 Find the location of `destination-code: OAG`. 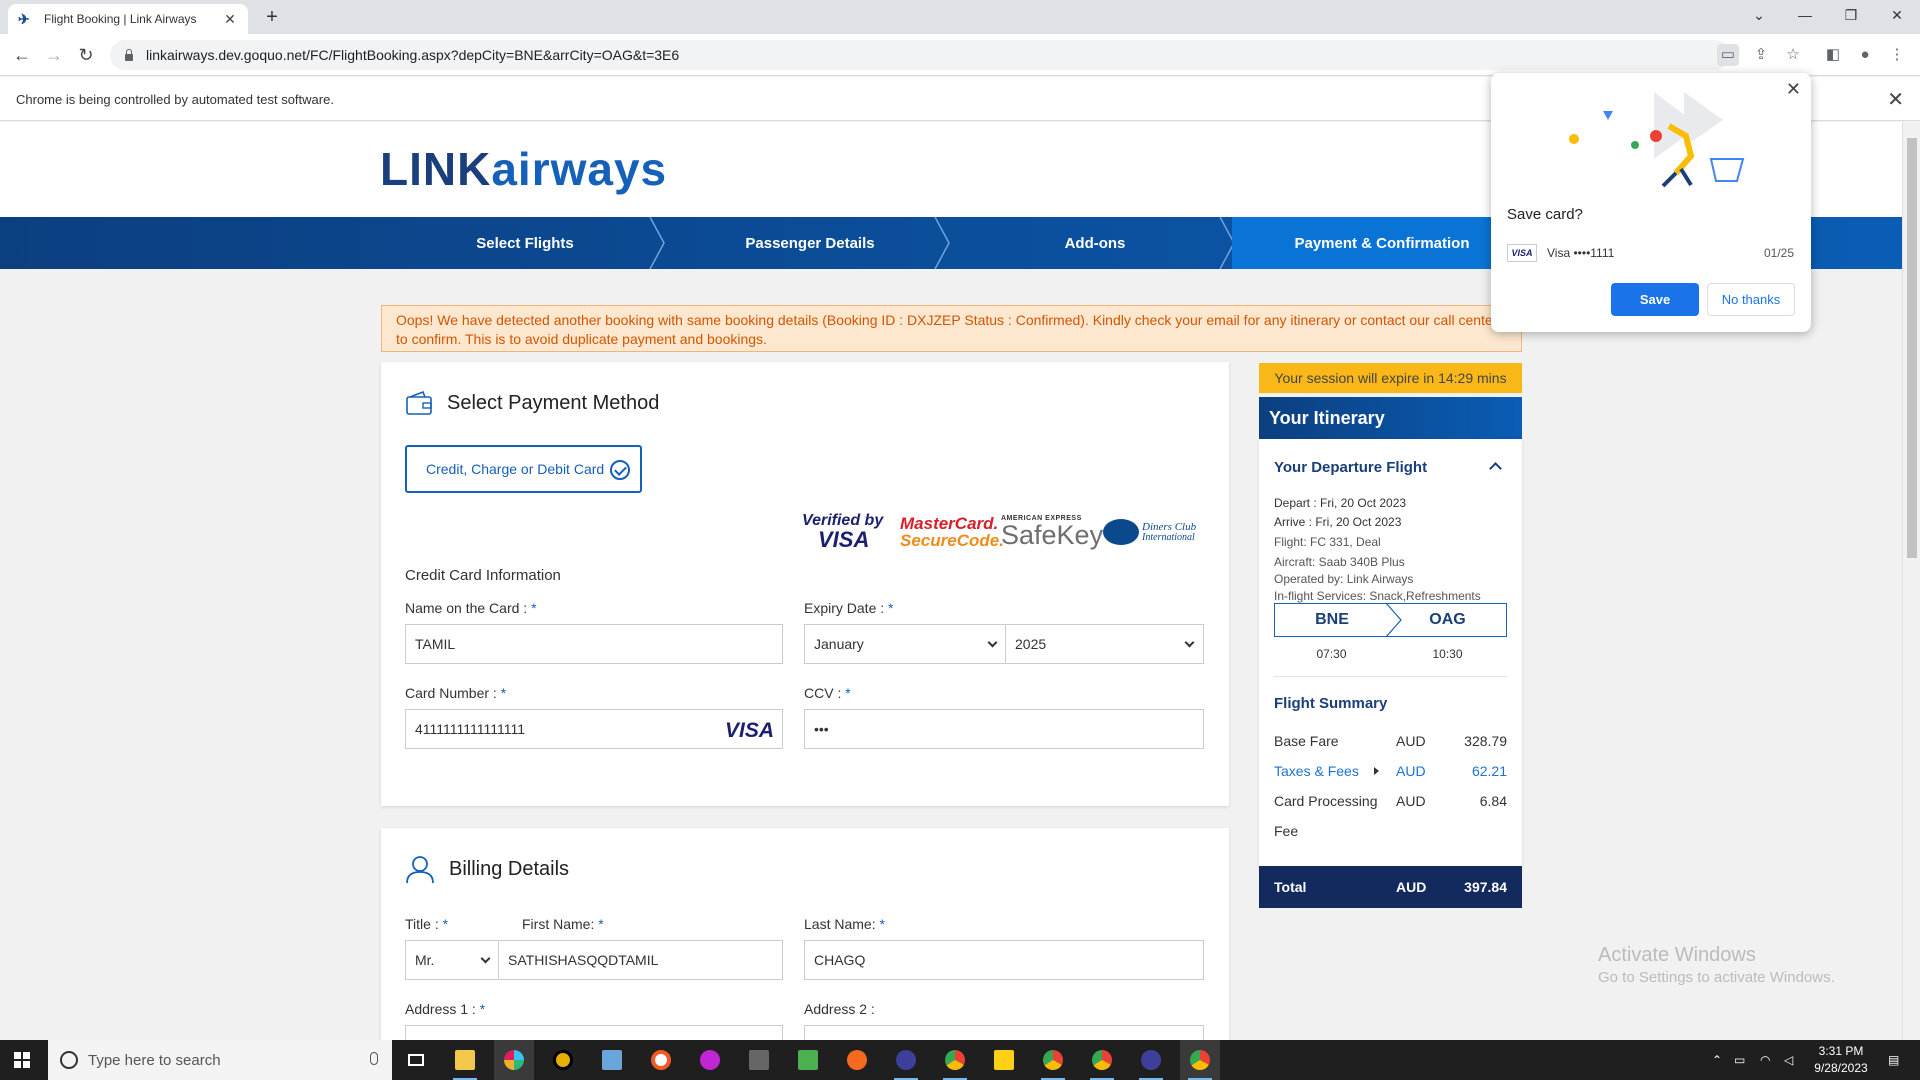

destination-code: OAG is located at coordinates (1448, 620).